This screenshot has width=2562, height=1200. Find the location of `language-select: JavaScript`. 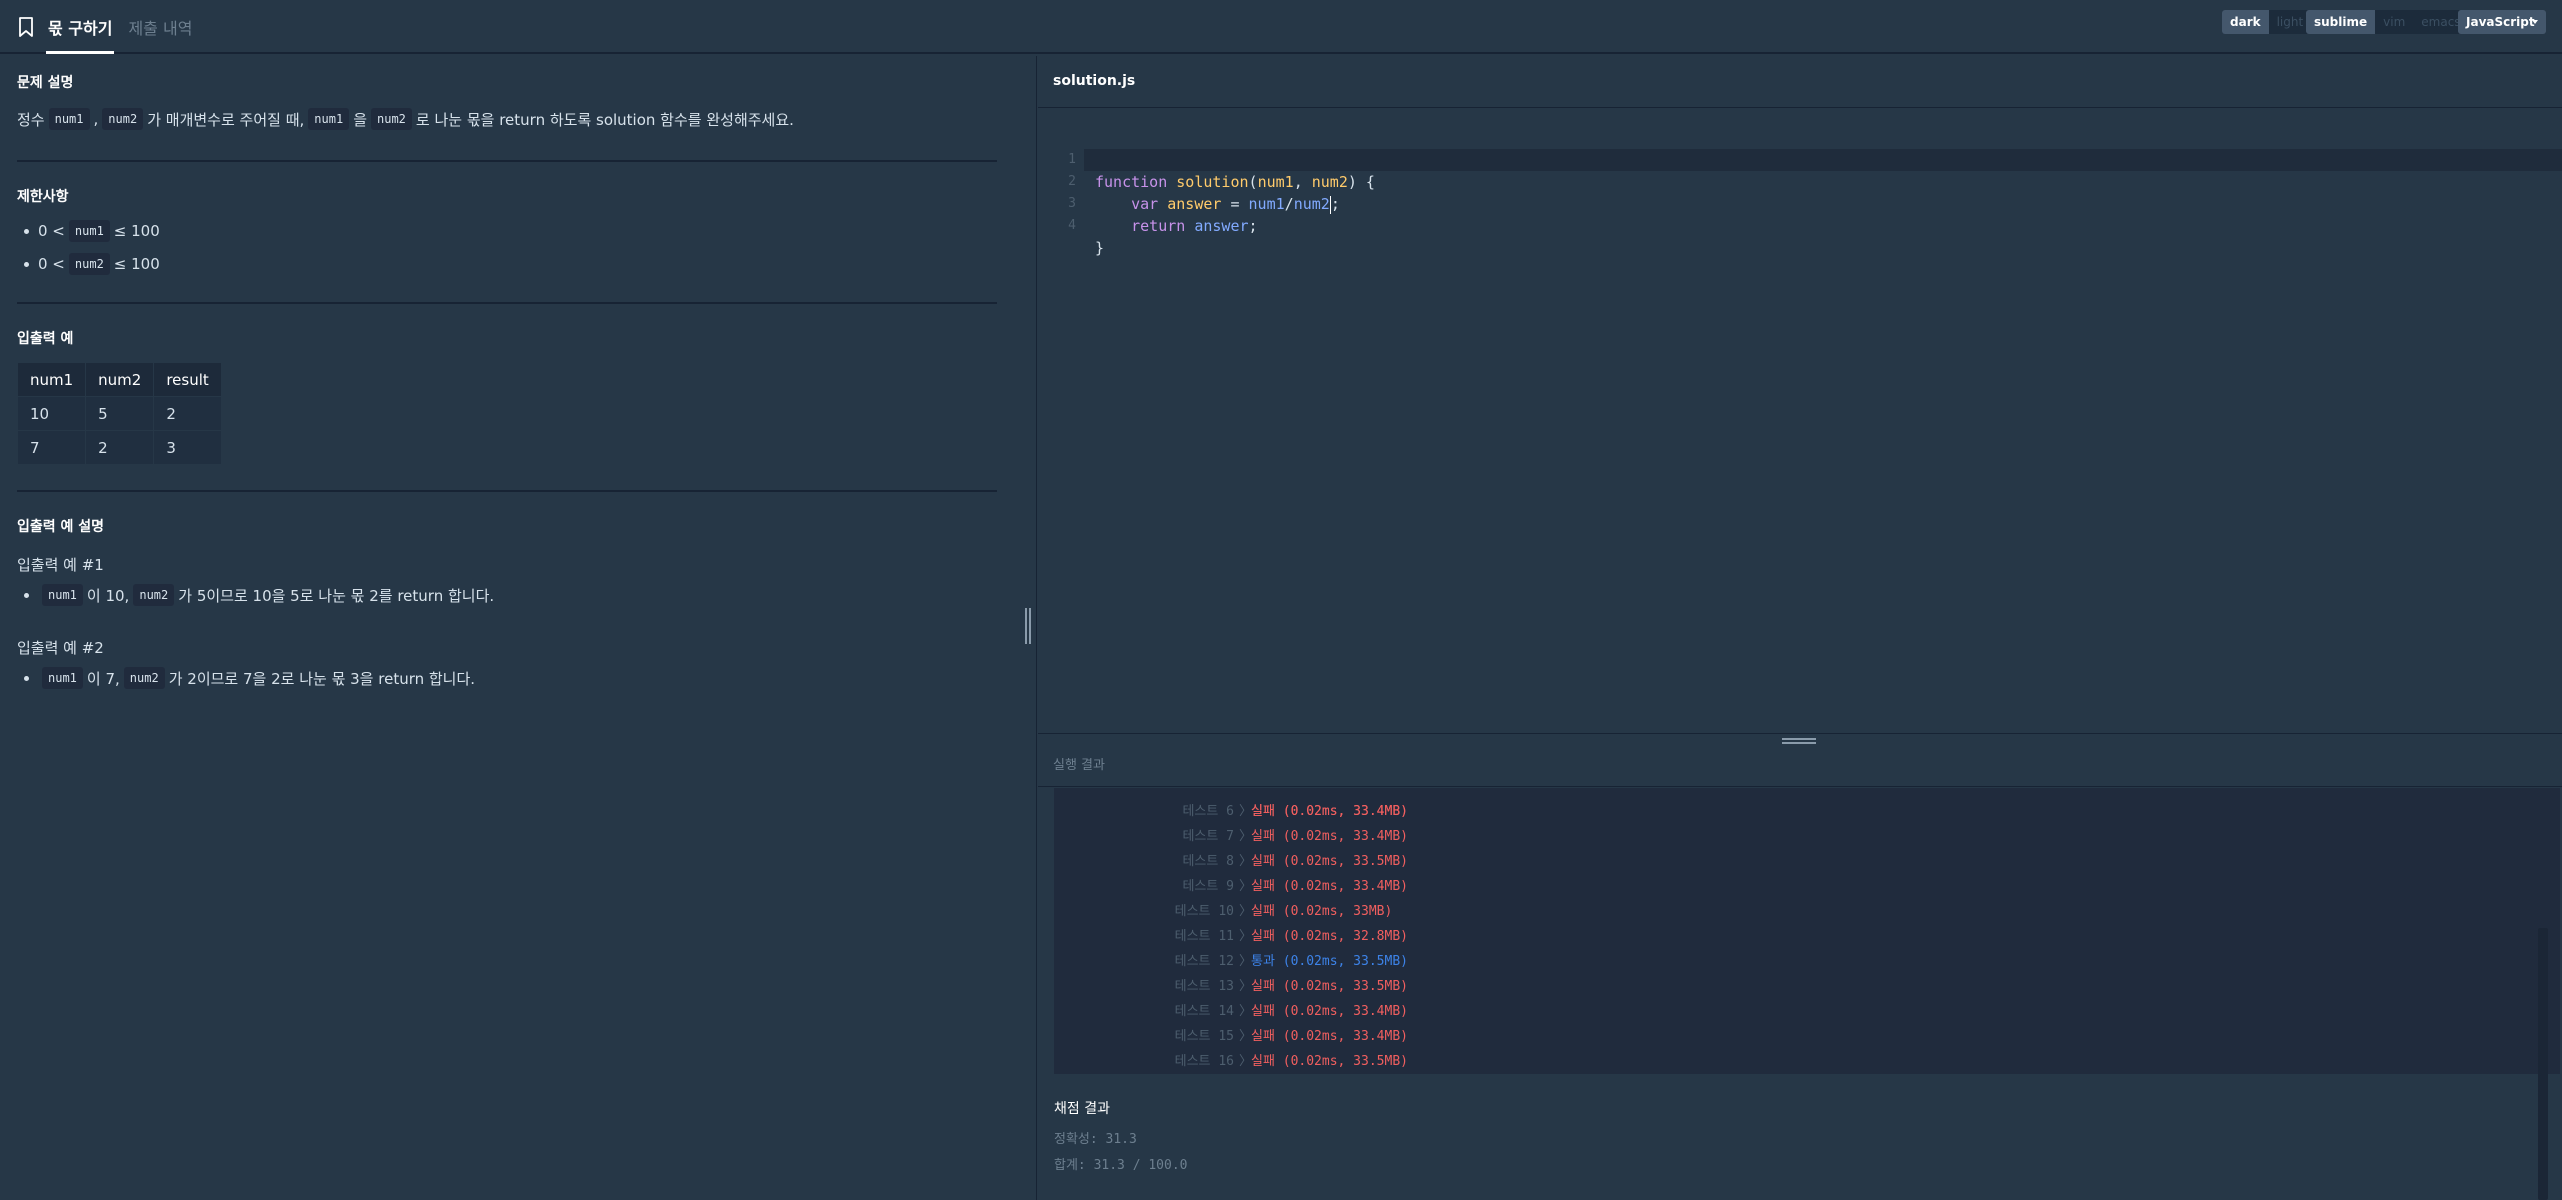

language-select: JavaScript is located at coordinates (2502, 22).